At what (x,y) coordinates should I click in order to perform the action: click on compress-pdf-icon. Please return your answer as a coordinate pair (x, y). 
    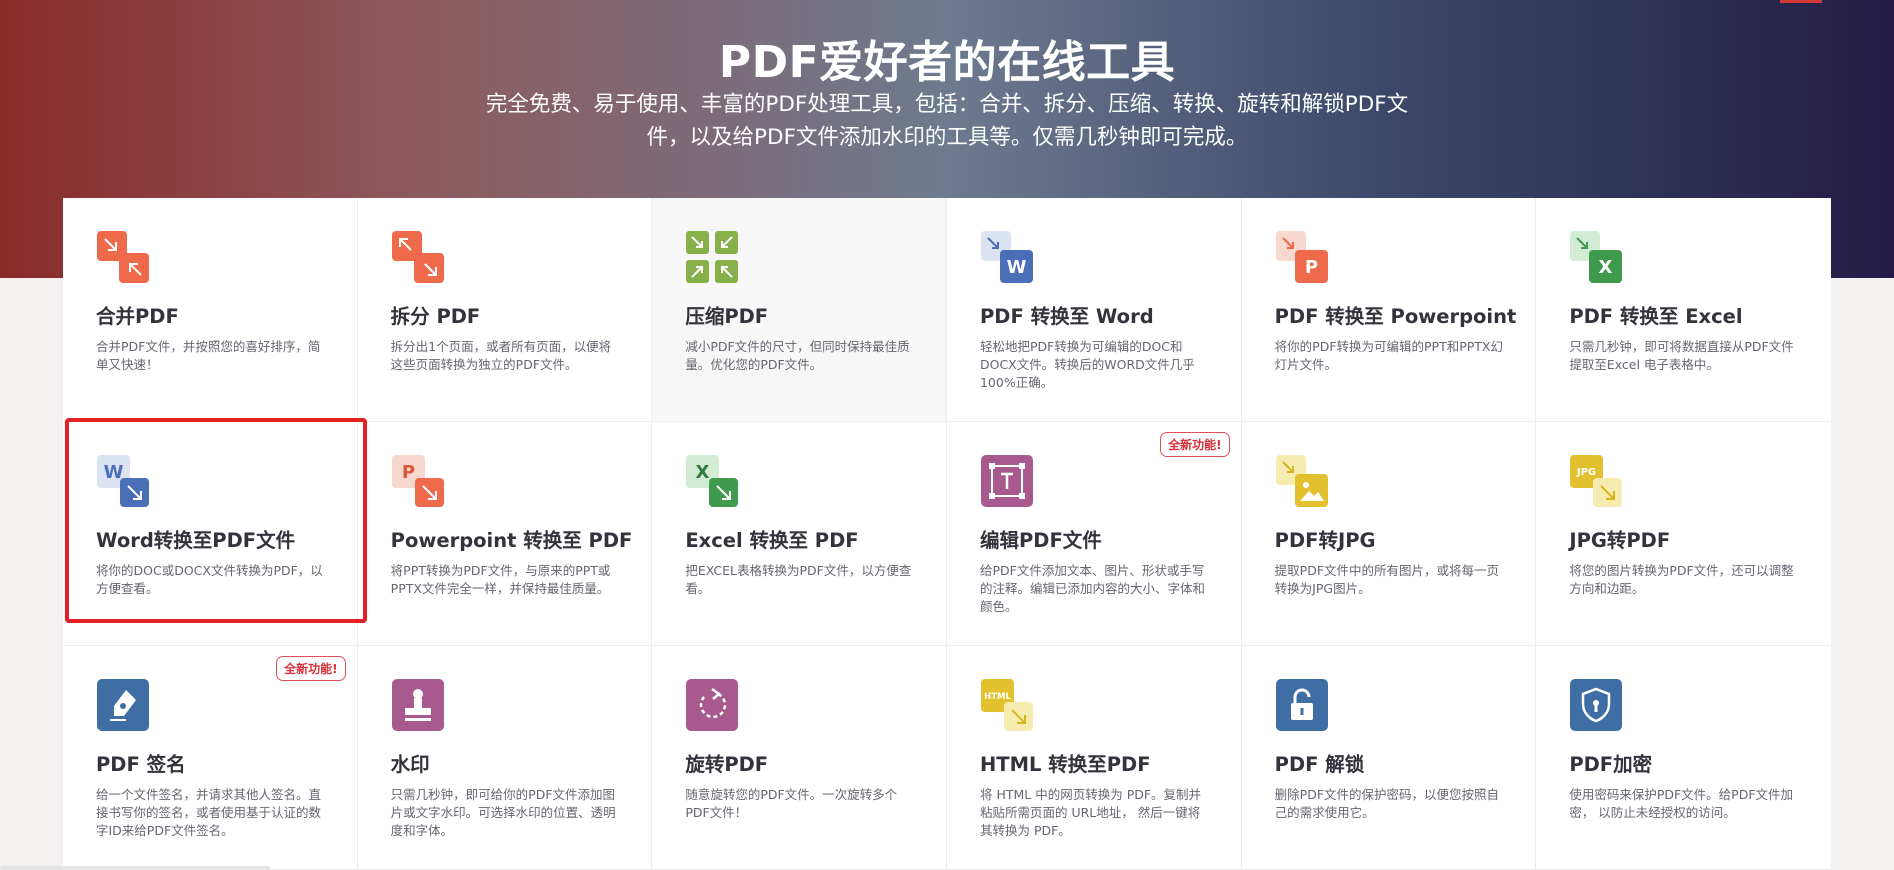
    Looking at the image, I should click on (712, 257).